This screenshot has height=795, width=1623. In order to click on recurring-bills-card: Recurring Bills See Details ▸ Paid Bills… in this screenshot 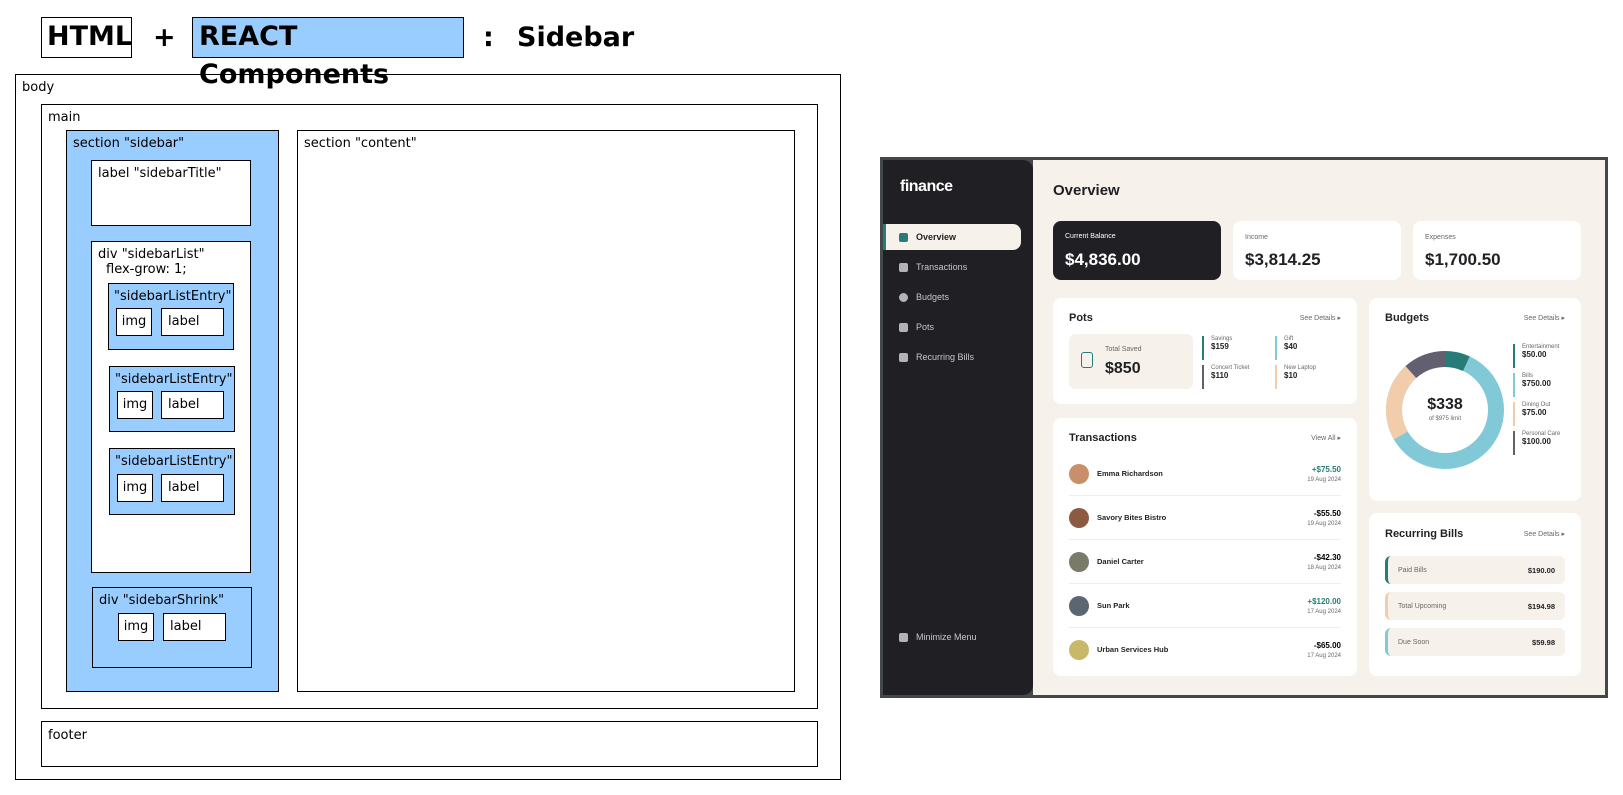, I will do `click(1475, 594)`.